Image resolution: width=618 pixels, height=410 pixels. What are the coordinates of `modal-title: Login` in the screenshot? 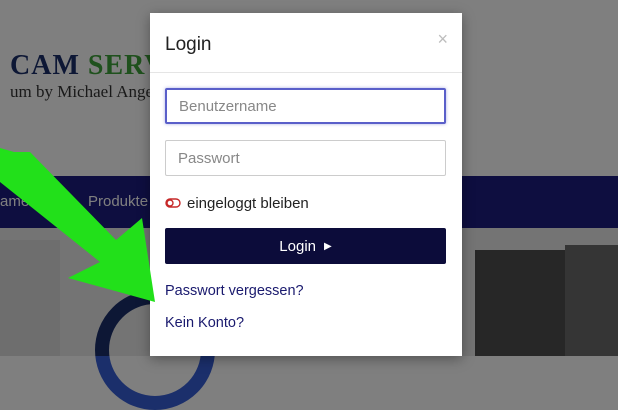 It's located at (188, 44).